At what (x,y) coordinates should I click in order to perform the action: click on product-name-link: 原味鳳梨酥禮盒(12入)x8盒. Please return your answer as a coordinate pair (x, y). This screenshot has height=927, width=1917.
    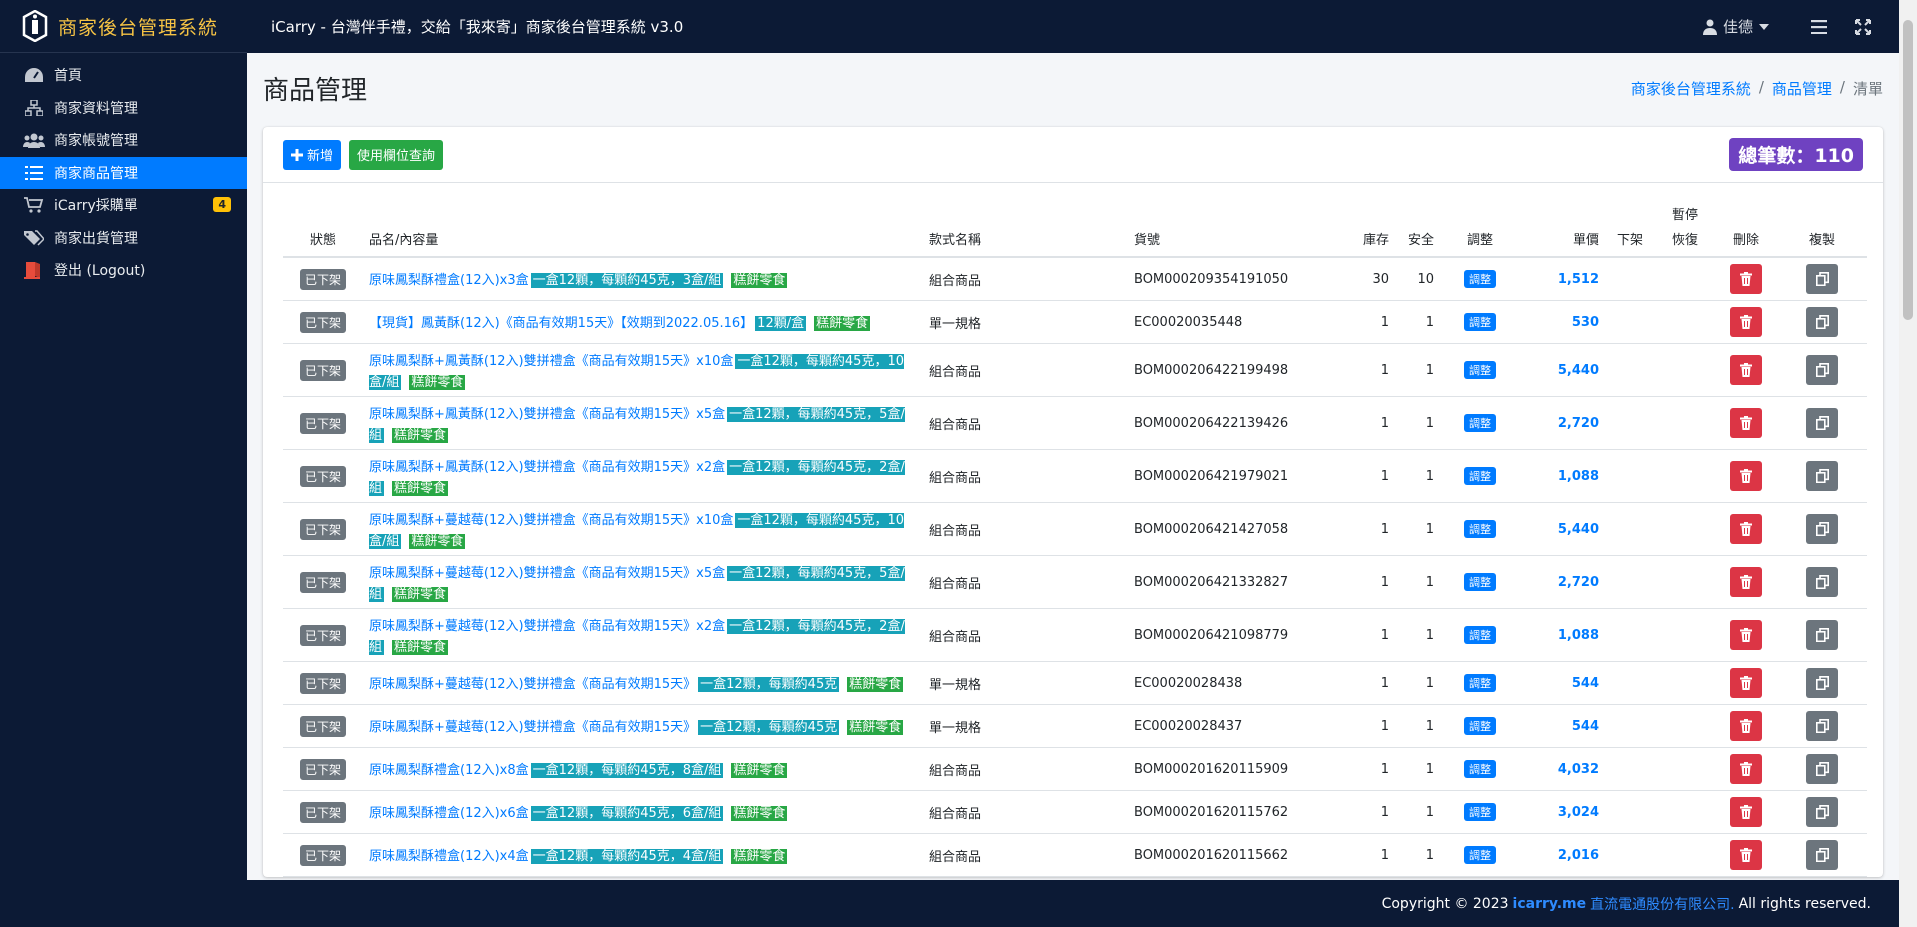
    Looking at the image, I should click on (449, 770).